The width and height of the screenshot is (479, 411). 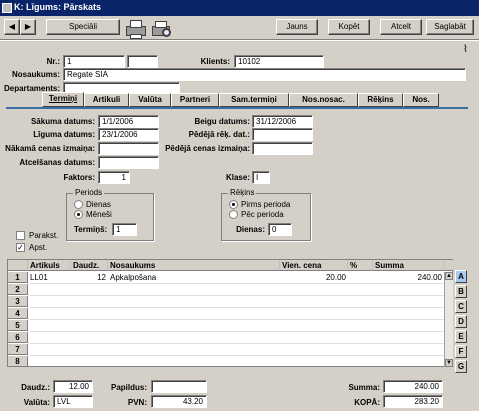 What do you see at coordinates (215, 61) in the screenshot?
I see `client-label: Klients:` at bounding box center [215, 61].